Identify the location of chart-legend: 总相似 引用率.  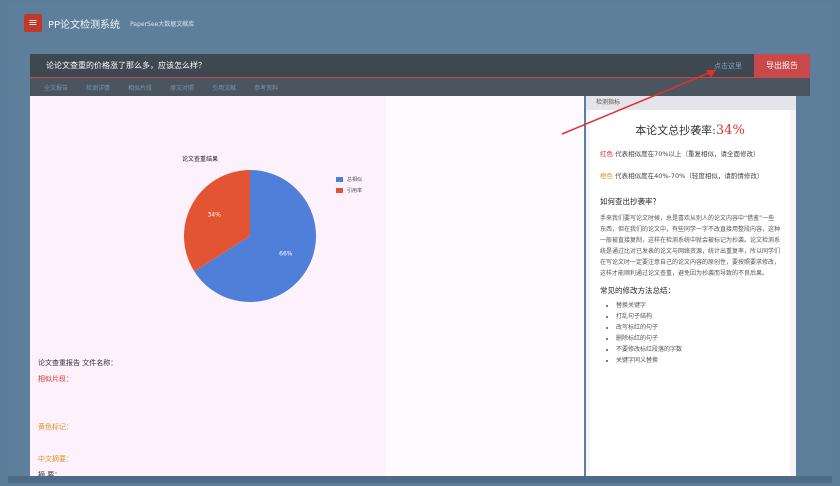
(349, 187).